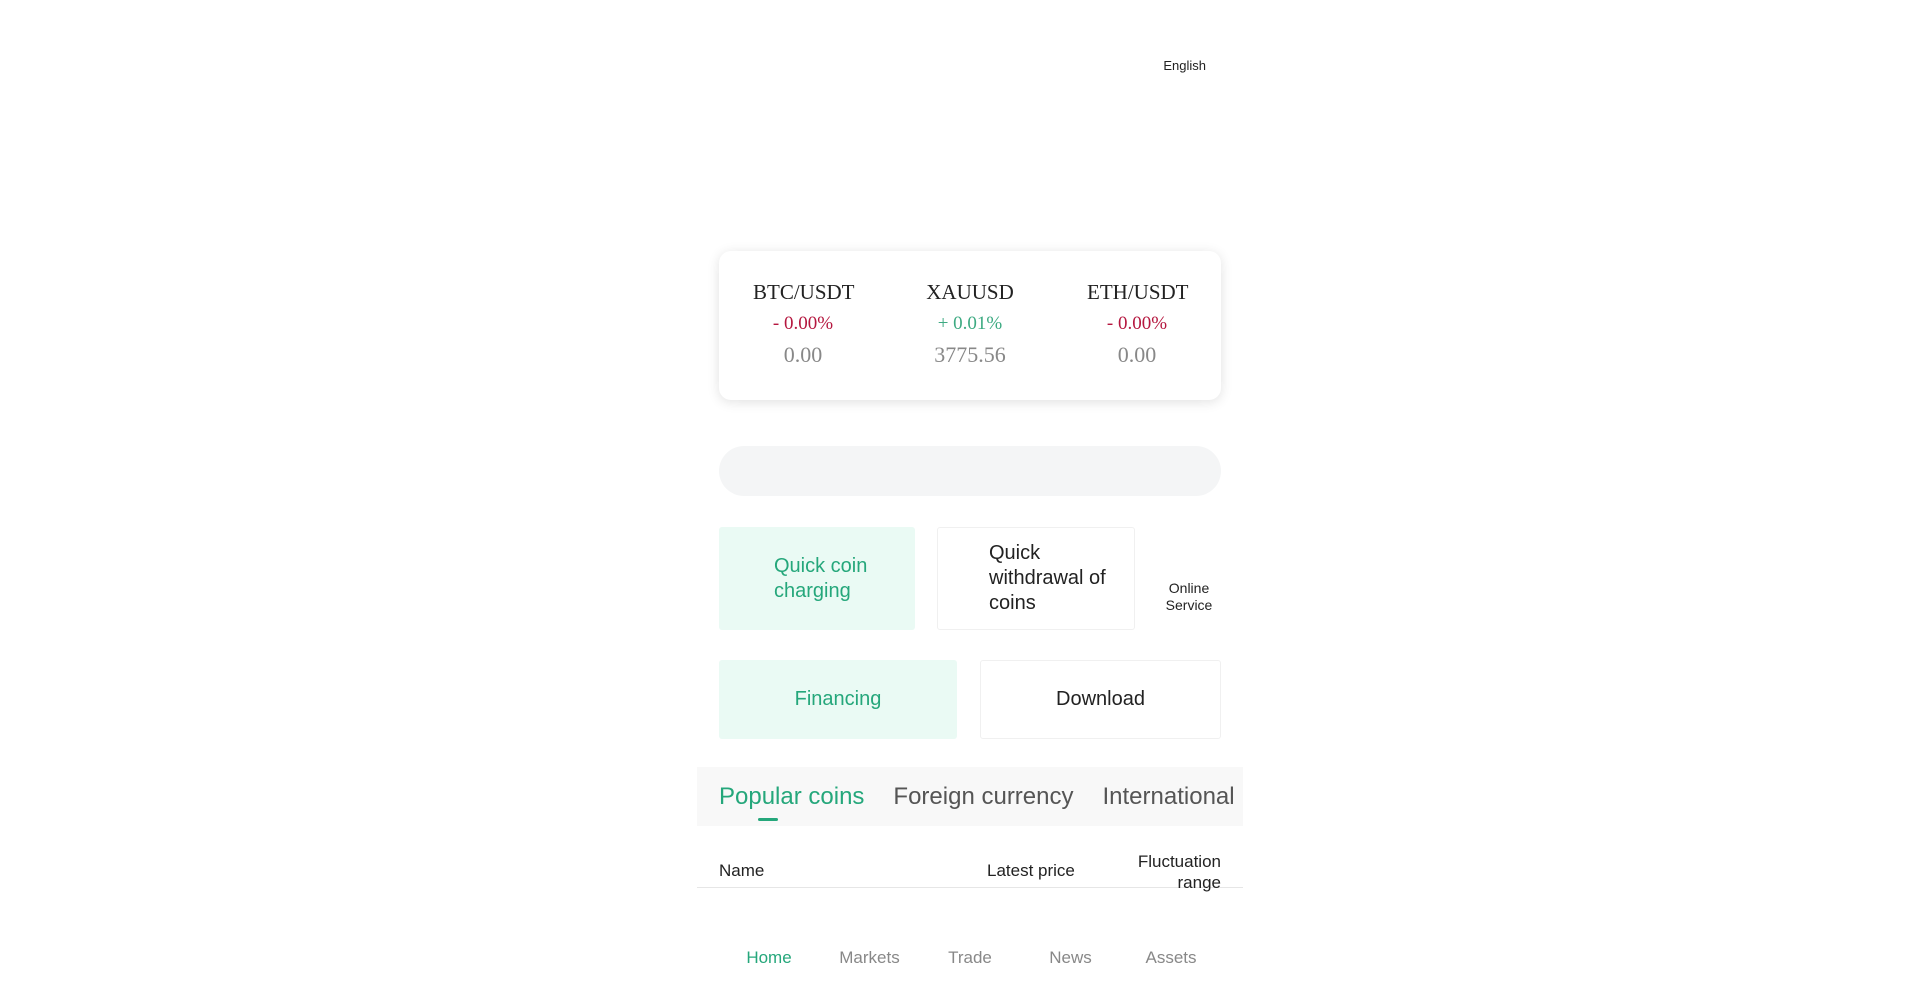  Describe the element at coordinates (970, 354) in the screenshot. I see `ticker-price: 3775.56` at that location.